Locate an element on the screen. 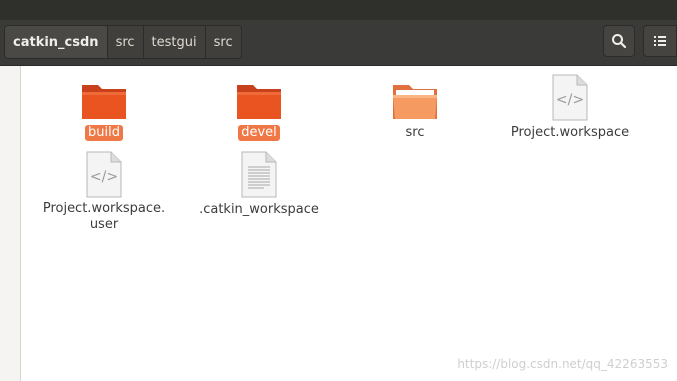 The height and width of the screenshot is (381, 677). breadcrumb-testgui: testgui is located at coordinates (174, 42).